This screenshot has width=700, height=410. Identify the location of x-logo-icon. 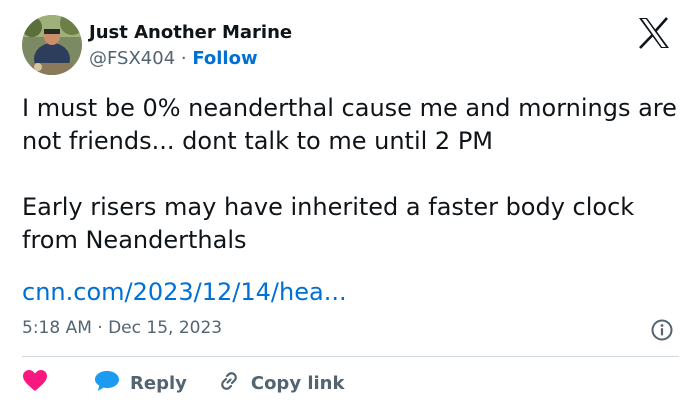
(654, 33).